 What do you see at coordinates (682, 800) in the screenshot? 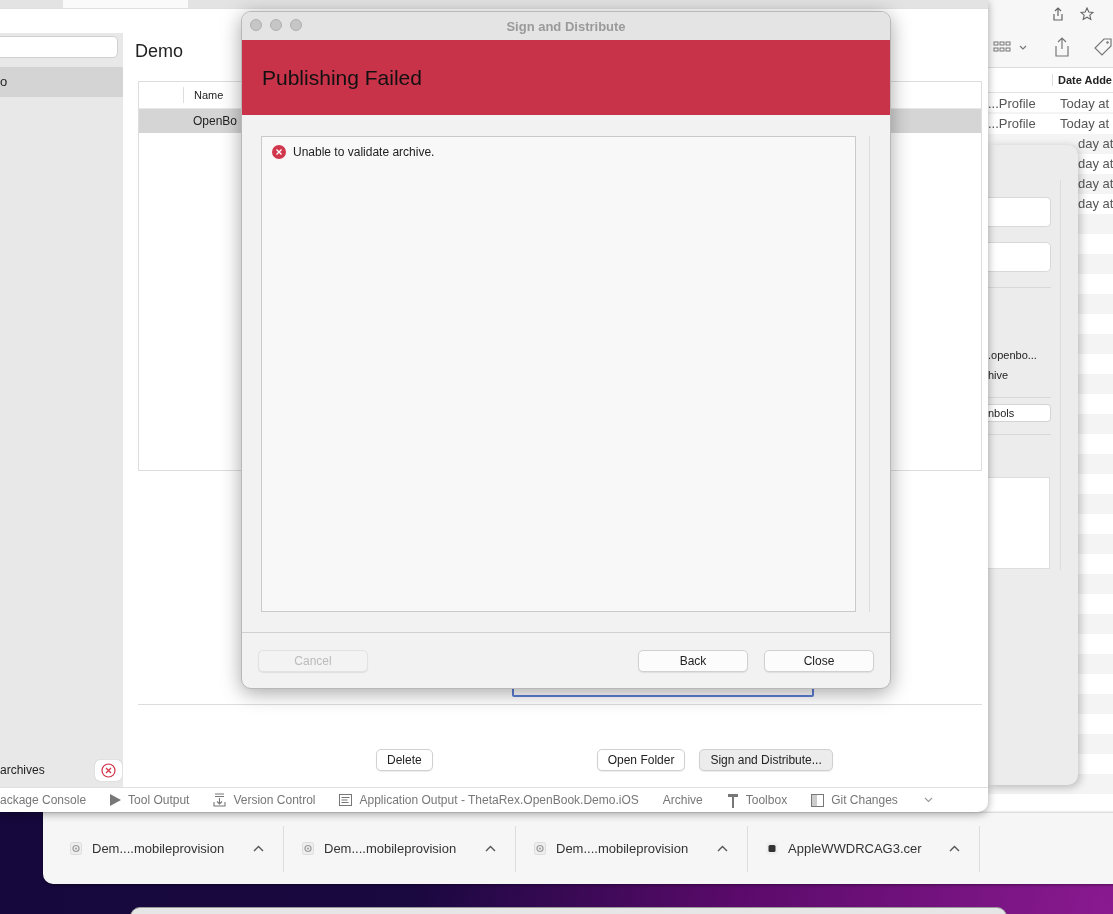
I see `pad-tab: Archive` at bounding box center [682, 800].